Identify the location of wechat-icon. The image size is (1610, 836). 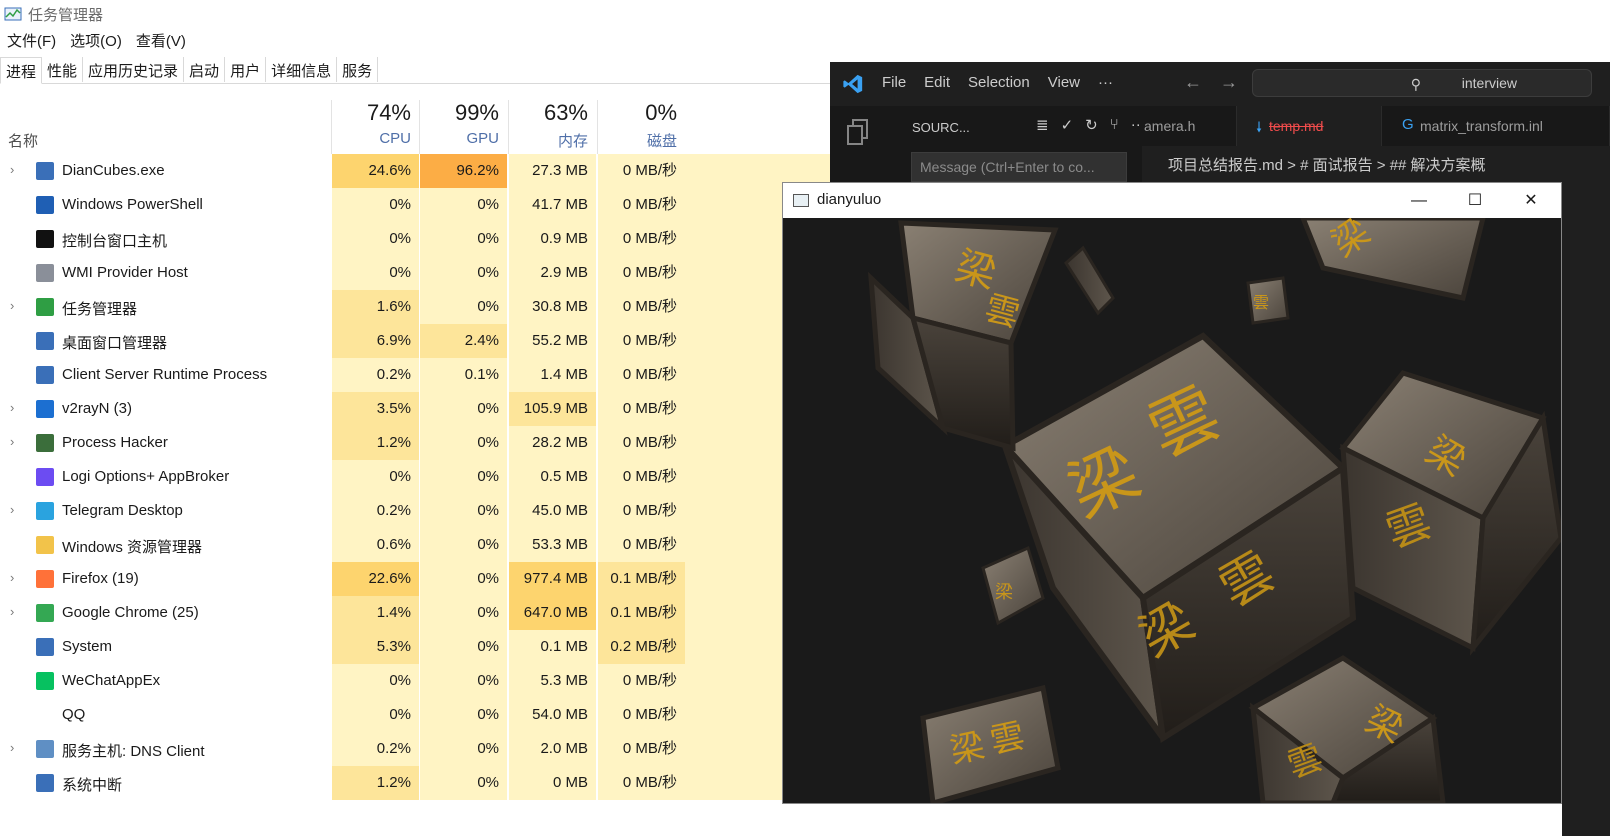
(45, 681).